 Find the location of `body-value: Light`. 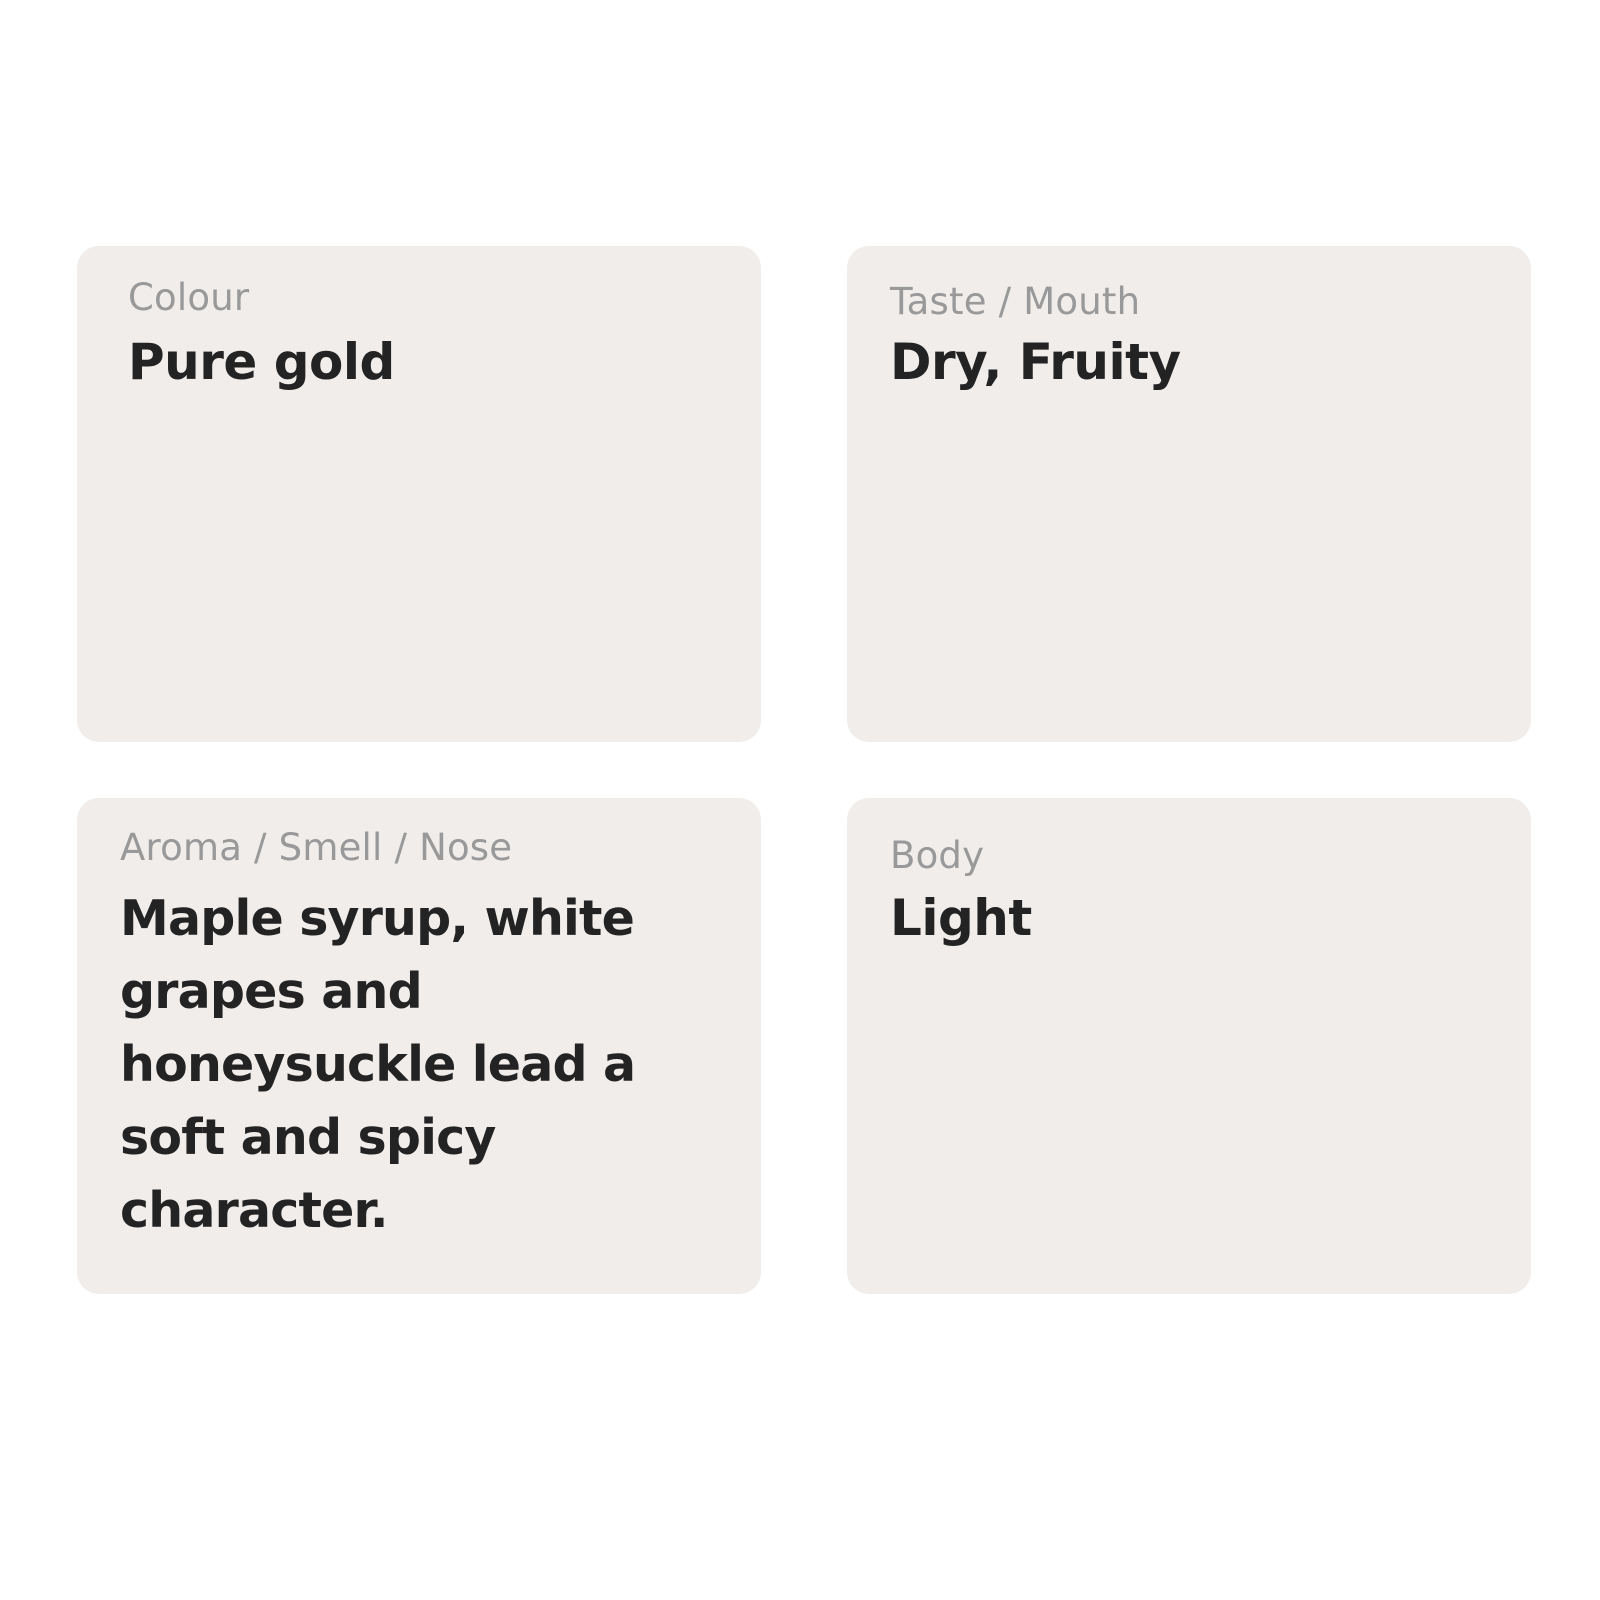

body-value: Light is located at coordinates (961, 918).